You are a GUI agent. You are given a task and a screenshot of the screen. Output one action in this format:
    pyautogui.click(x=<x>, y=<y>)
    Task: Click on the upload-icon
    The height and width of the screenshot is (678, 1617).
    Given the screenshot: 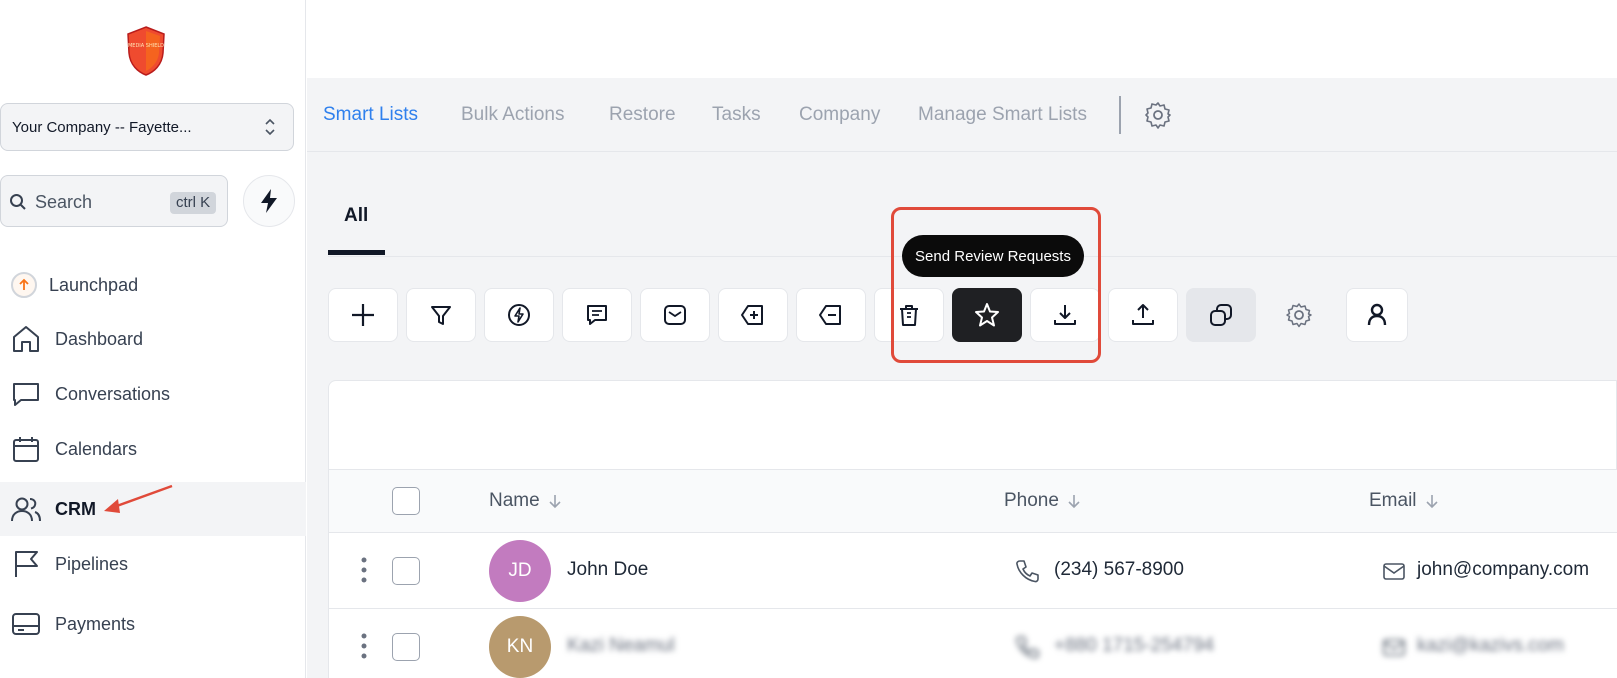 What is the action you would take?
    pyautogui.click(x=1143, y=314)
    